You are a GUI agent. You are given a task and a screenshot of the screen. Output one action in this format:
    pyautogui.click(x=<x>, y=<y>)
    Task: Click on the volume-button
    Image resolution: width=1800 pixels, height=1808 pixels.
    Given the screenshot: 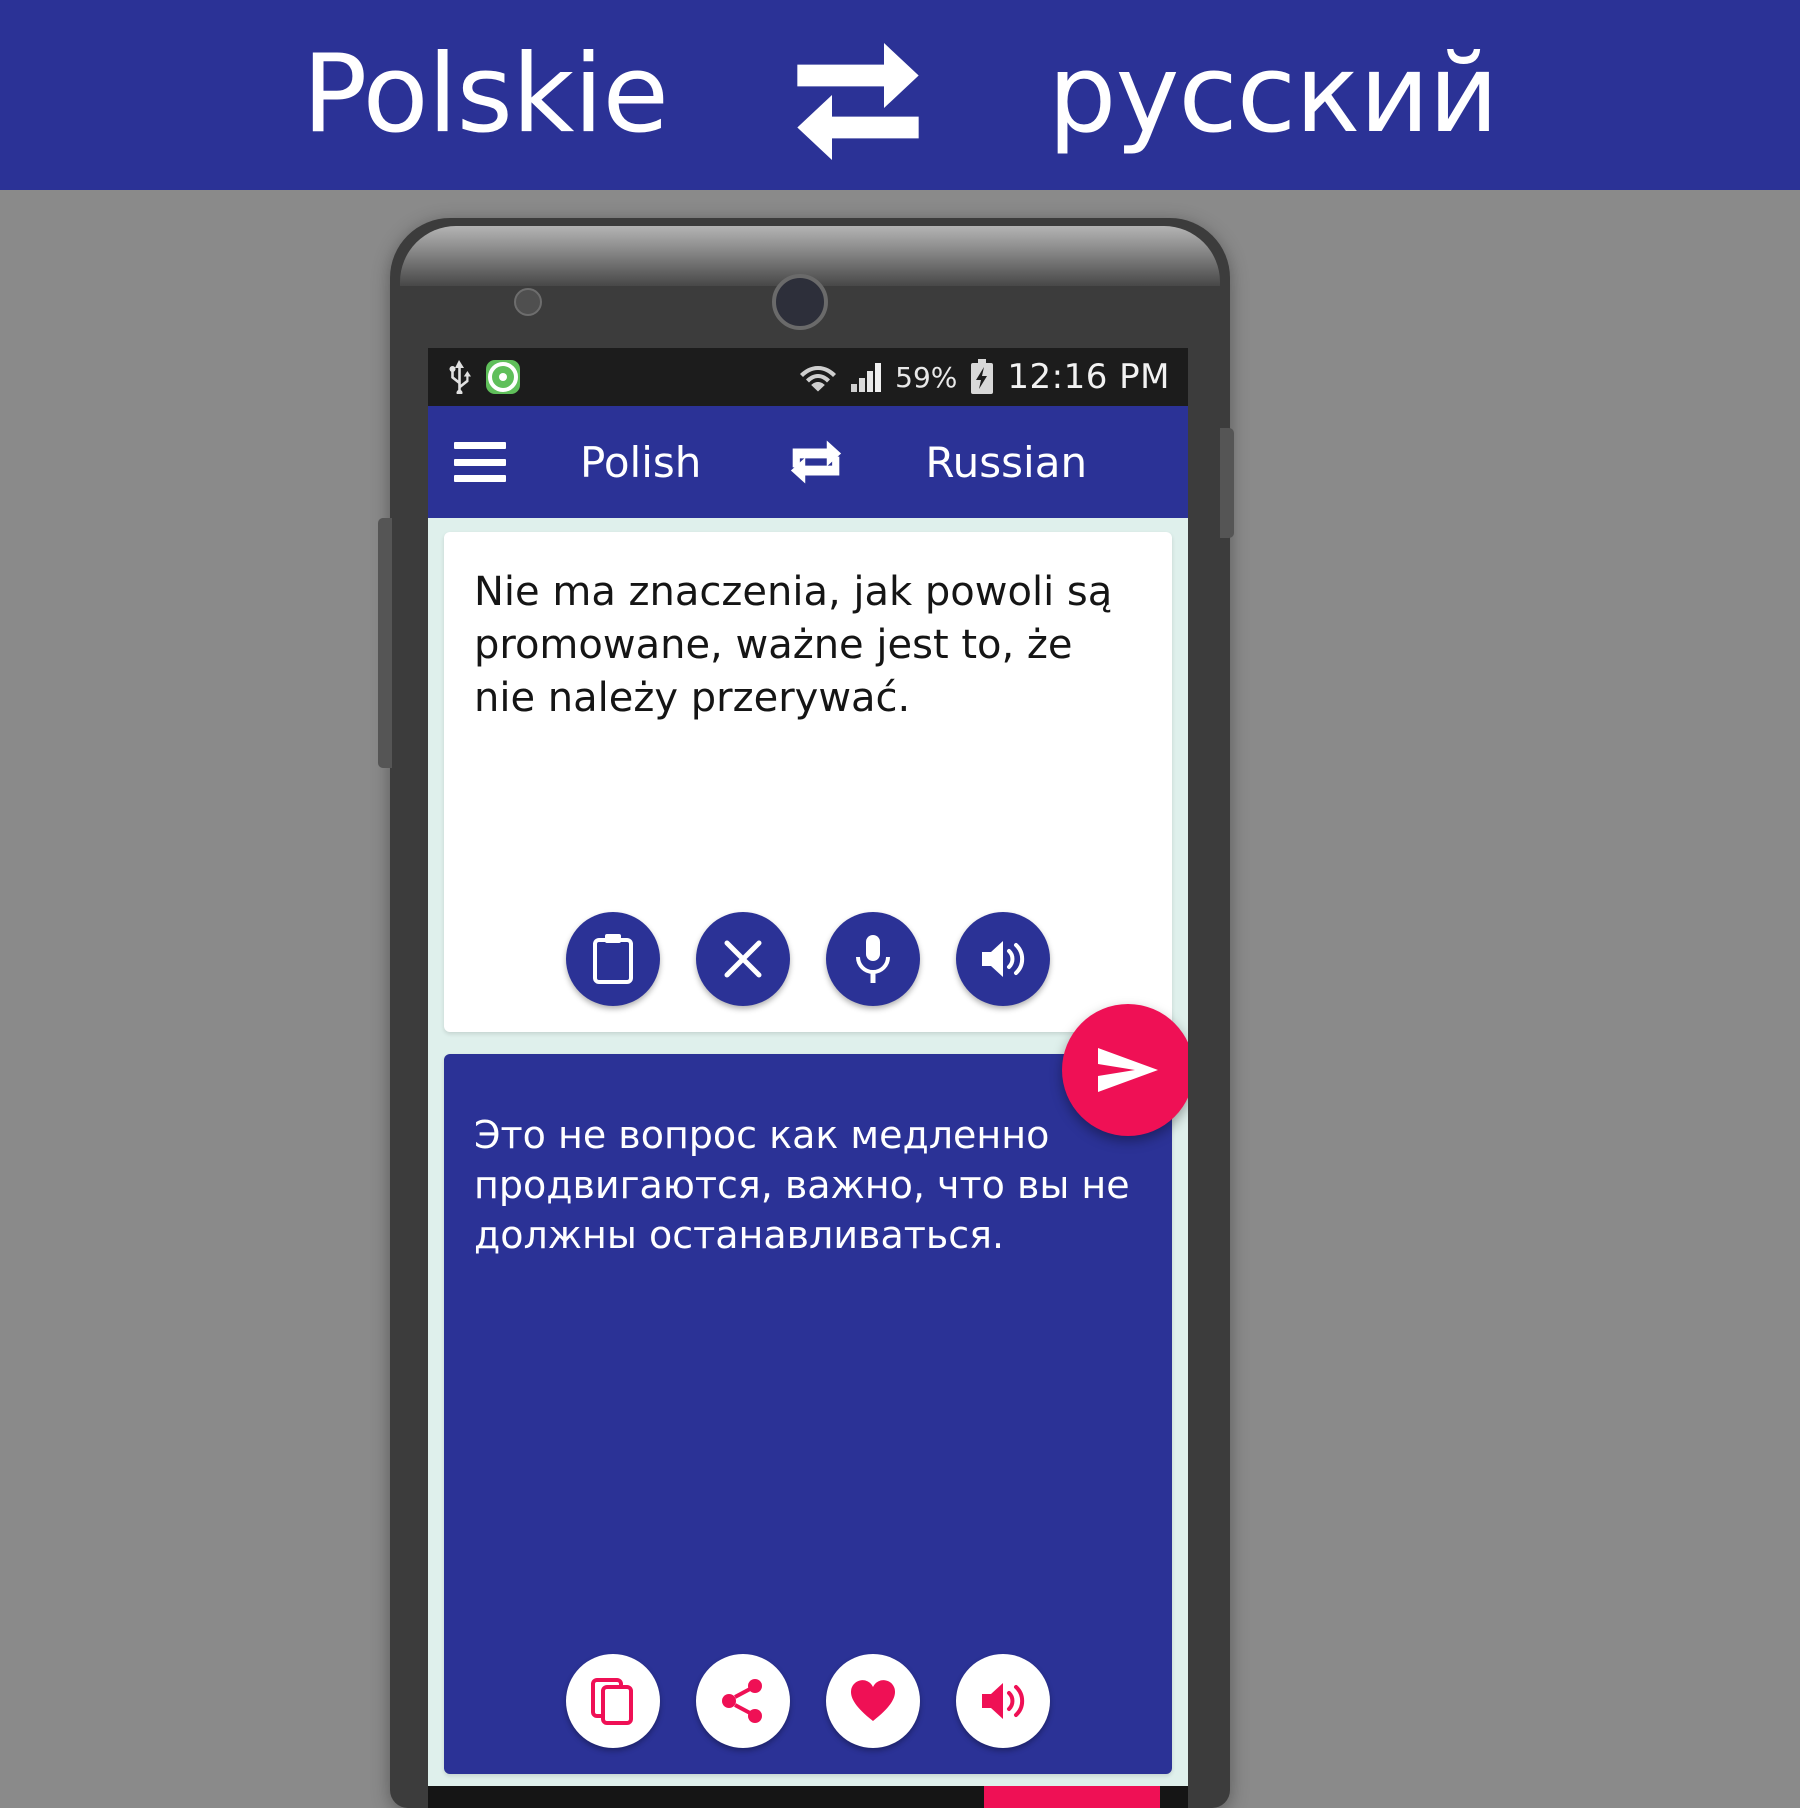 What is the action you would take?
    pyautogui.click(x=385, y=643)
    